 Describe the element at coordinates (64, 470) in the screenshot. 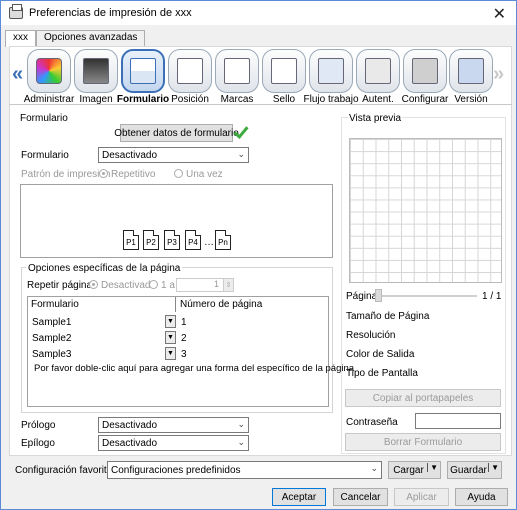

I see `favorites-label: Configuración favorita` at that location.